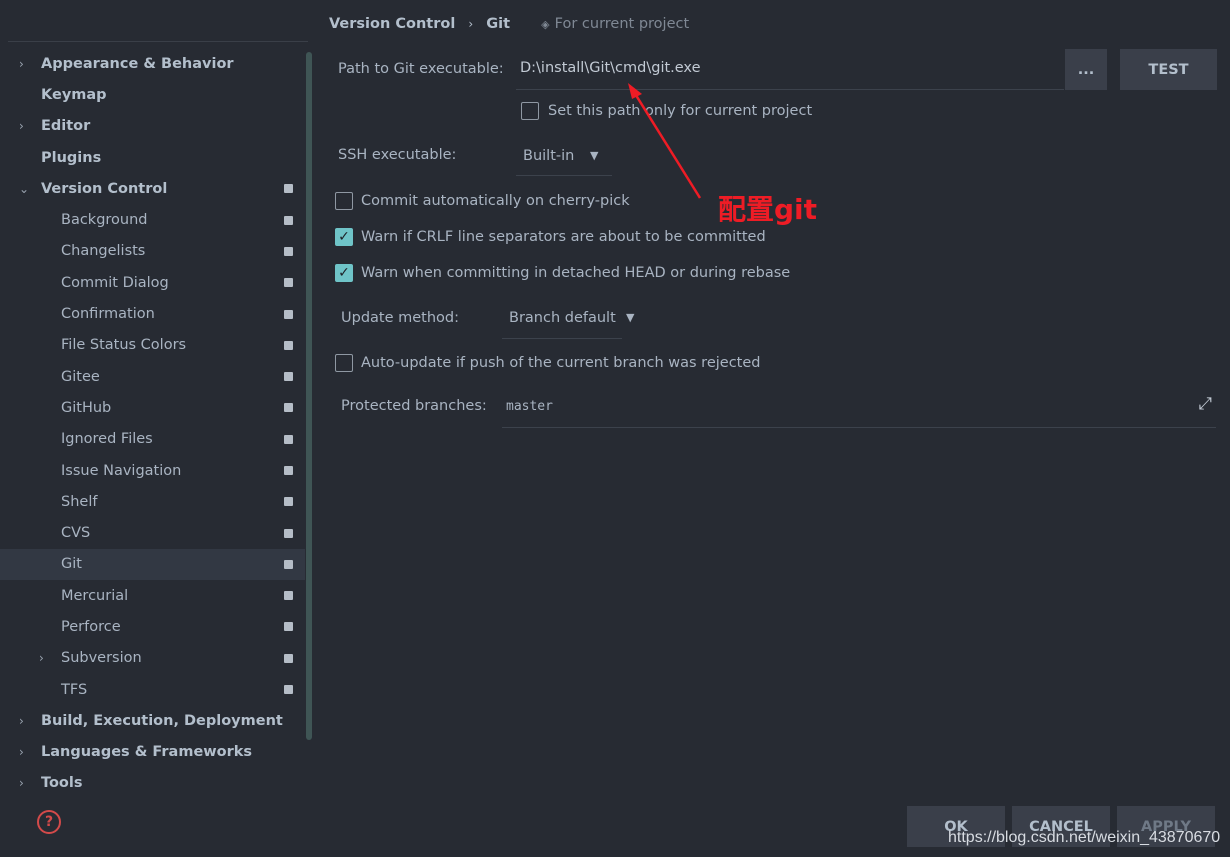 This screenshot has height=857, width=1230. Describe the element at coordinates (529, 406) in the screenshot. I see `protected-branches-value: master` at that location.